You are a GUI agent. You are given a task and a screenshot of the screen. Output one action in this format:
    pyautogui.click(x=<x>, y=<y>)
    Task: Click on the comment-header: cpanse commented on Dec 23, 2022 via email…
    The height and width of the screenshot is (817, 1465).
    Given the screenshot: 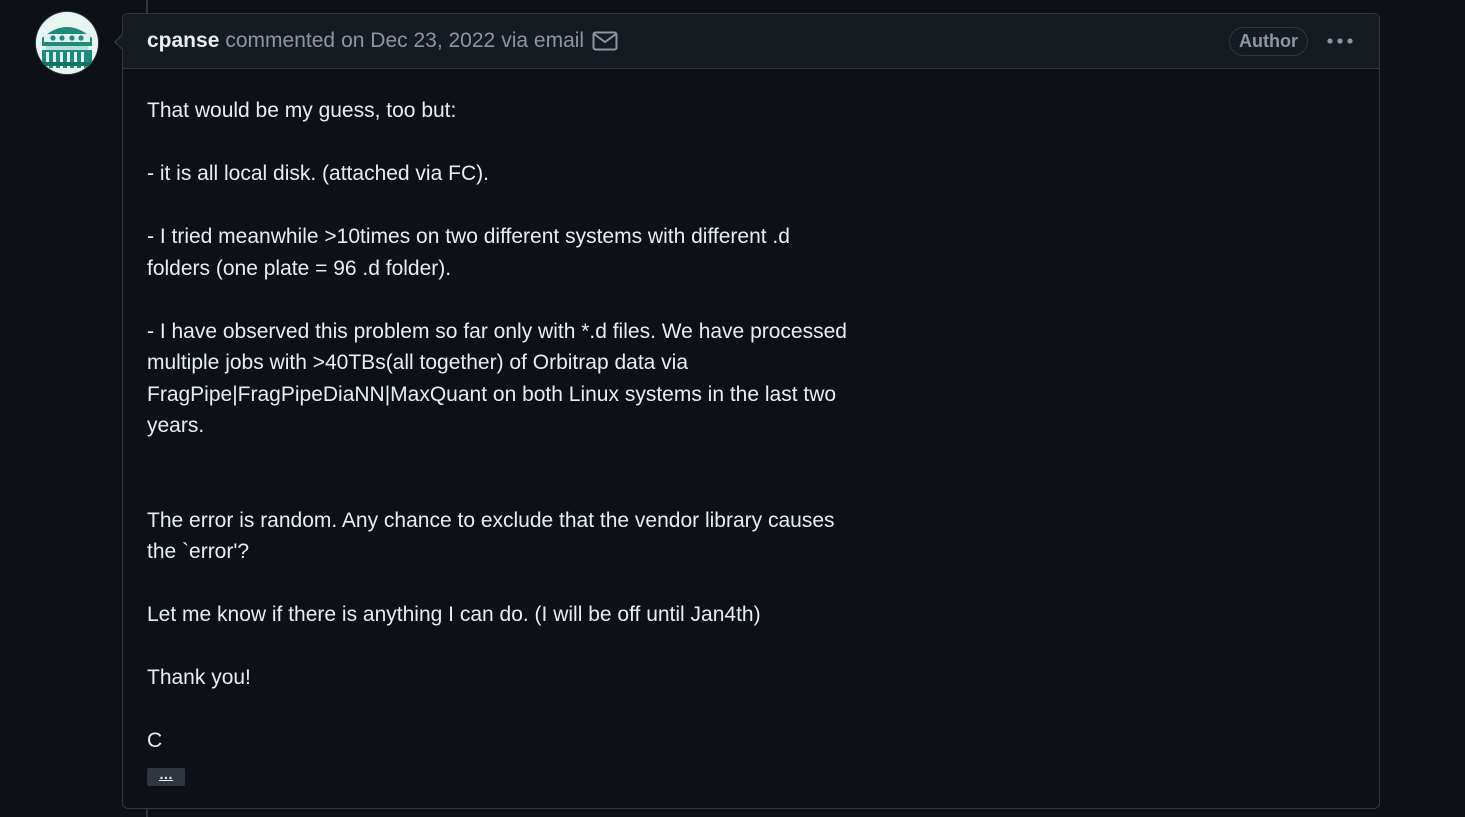 What is the action you would take?
    pyautogui.click(x=751, y=41)
    